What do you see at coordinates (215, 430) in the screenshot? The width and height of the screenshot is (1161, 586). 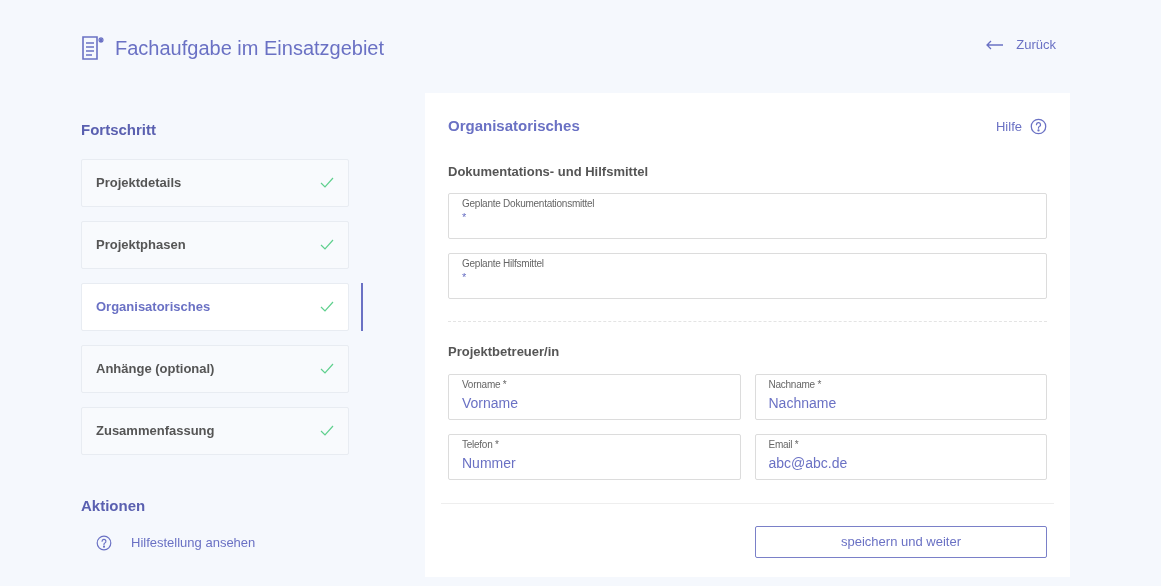 I see `progress-step: Zusammenfassung` at bounding box center [215, 430].